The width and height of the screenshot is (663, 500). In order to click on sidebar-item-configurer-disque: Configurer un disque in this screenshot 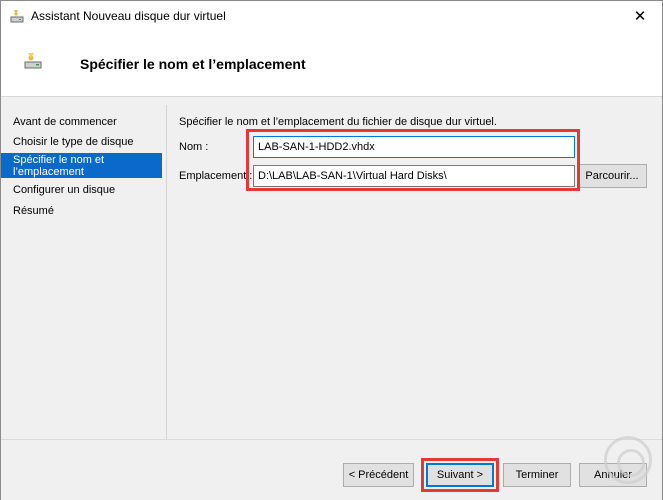, I will do `click(81, 190)`.